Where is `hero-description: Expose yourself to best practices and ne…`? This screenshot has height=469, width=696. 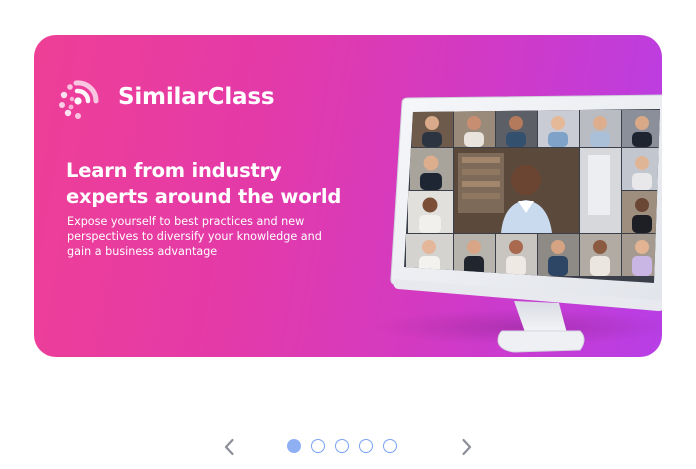
hero-description: Expose yourself to best practices and ne… is located at coordinates (194, 236).